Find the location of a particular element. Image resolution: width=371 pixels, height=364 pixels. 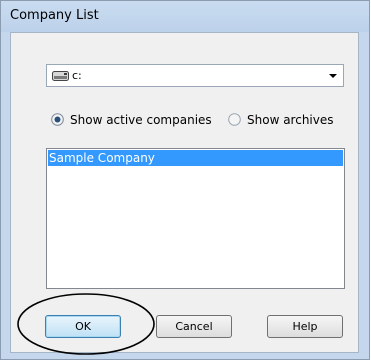

drive-select: c: is located at coordinates (195, 75).